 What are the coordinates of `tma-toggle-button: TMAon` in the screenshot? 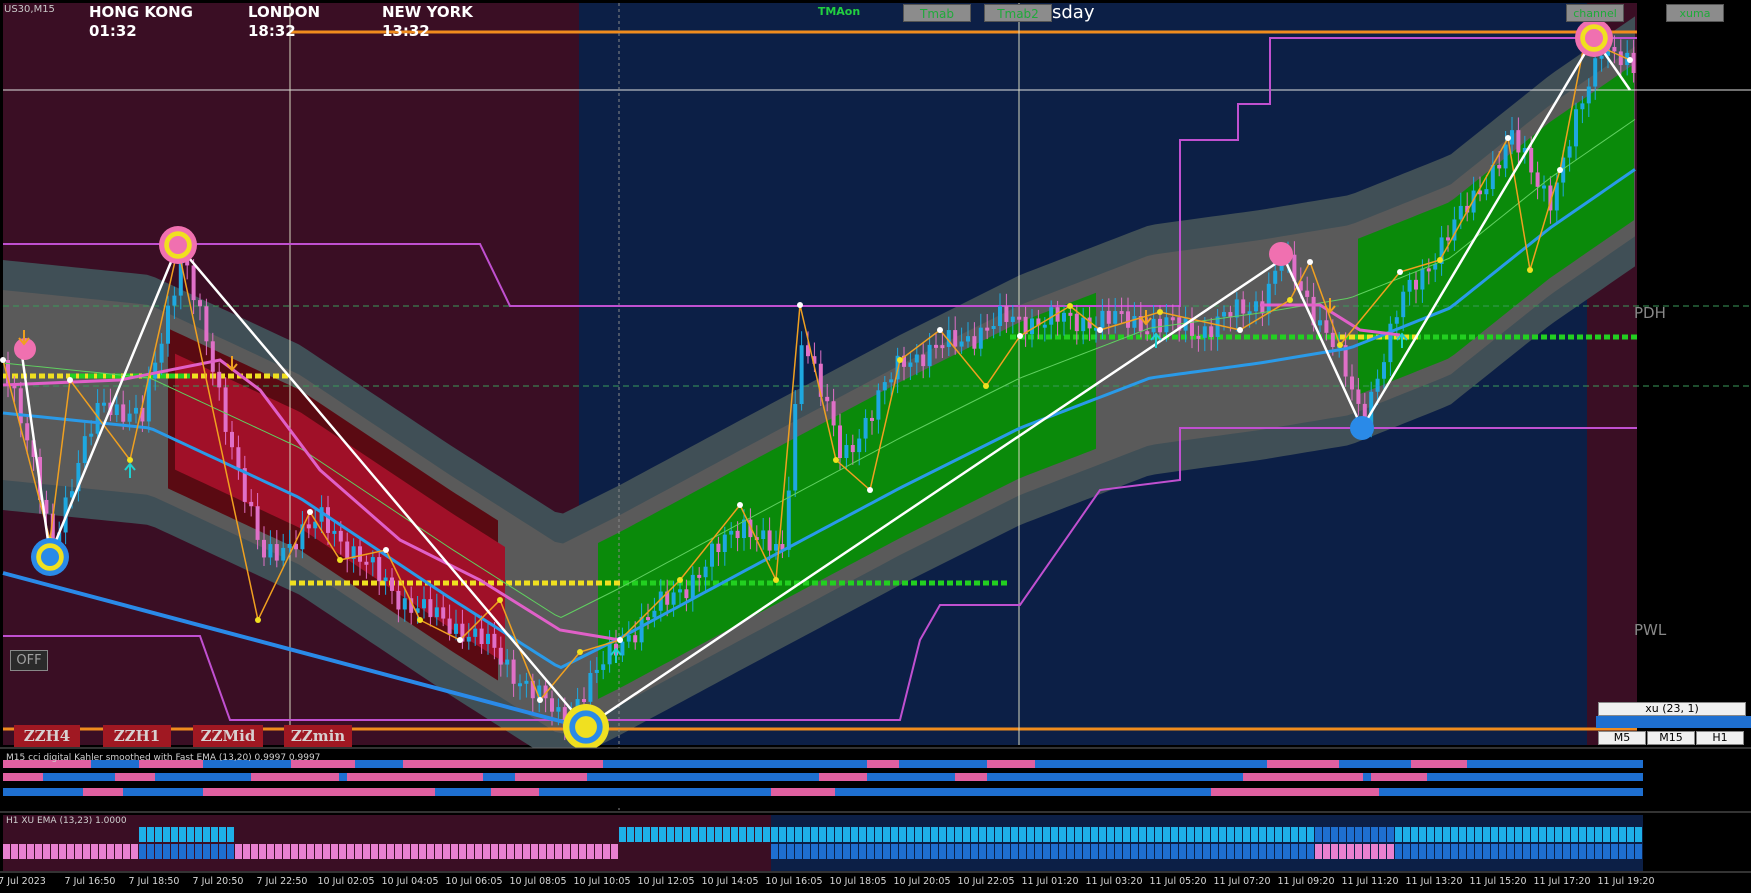 It's located at (839, 12).